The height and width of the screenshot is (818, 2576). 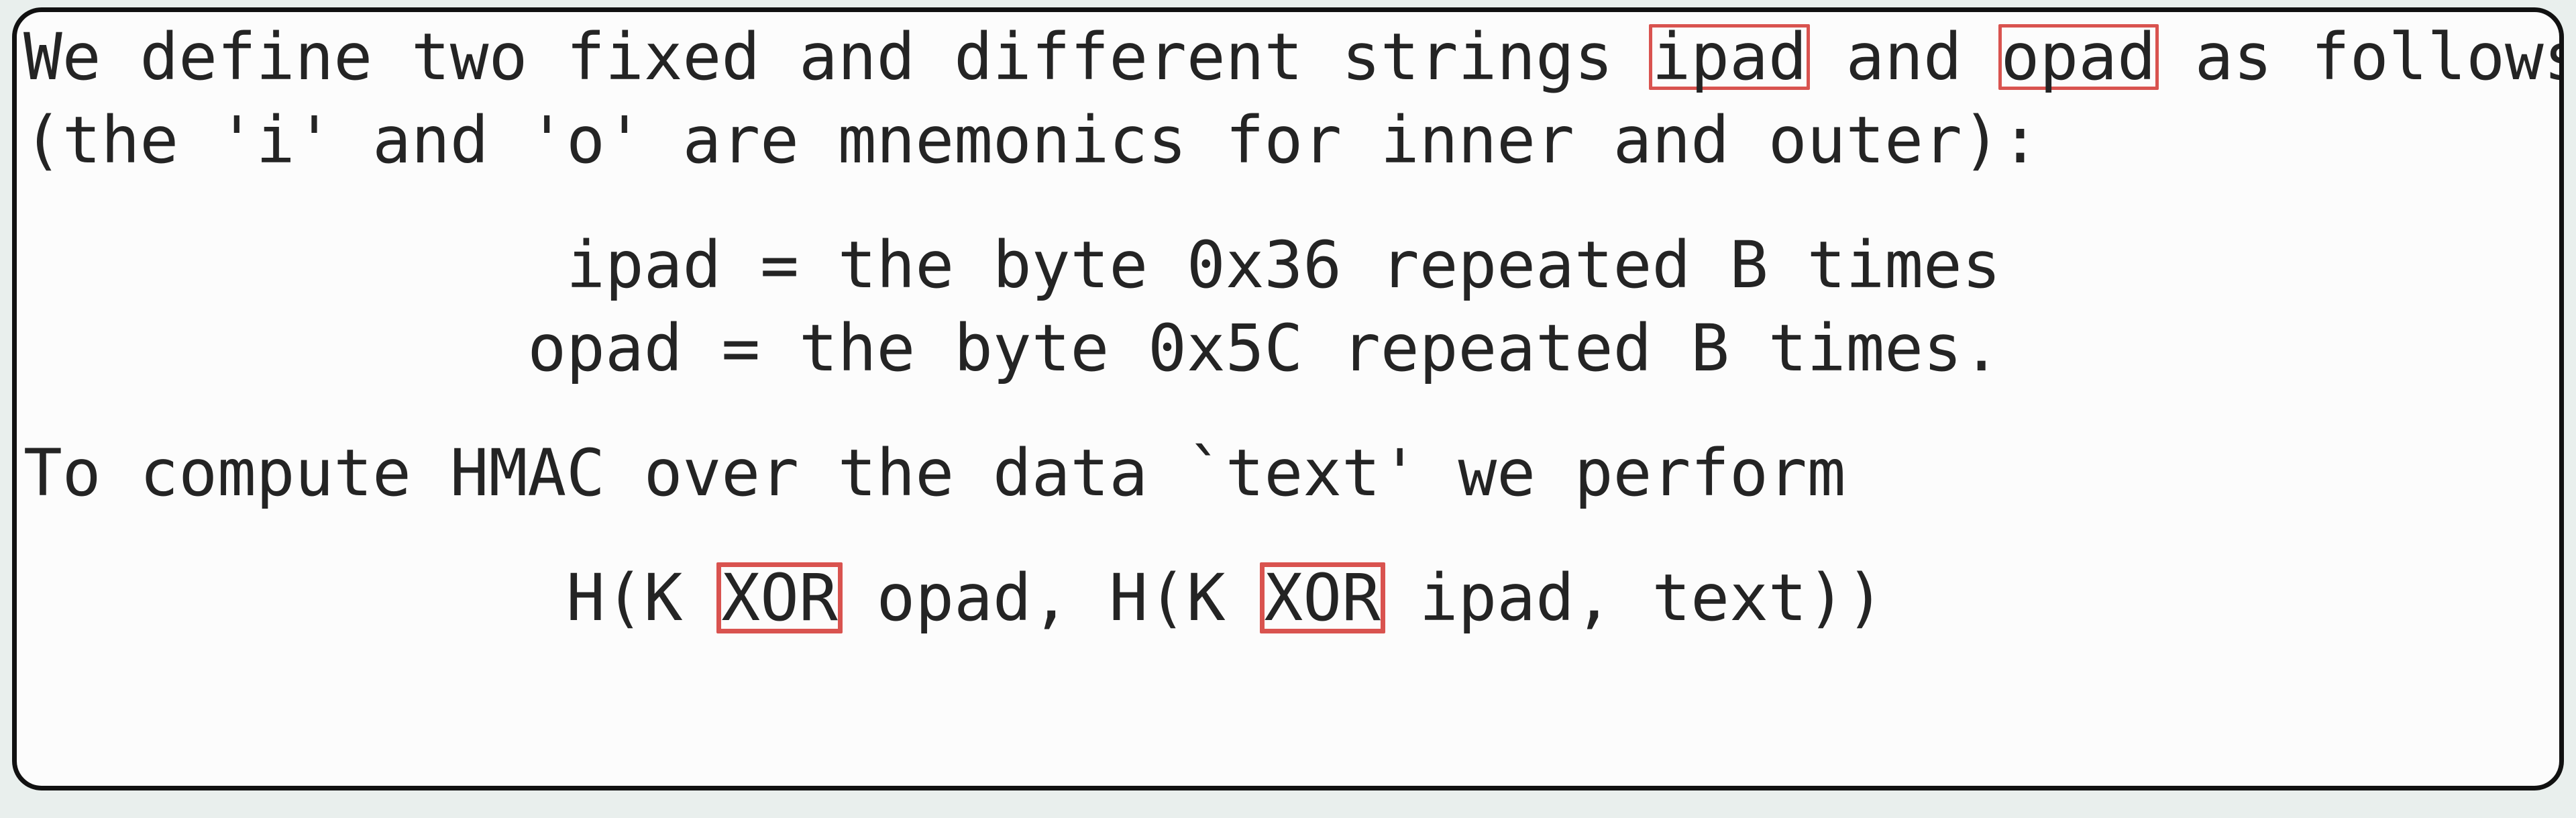 I want to click on code-text: as follows, so click(x=2359, y=57).